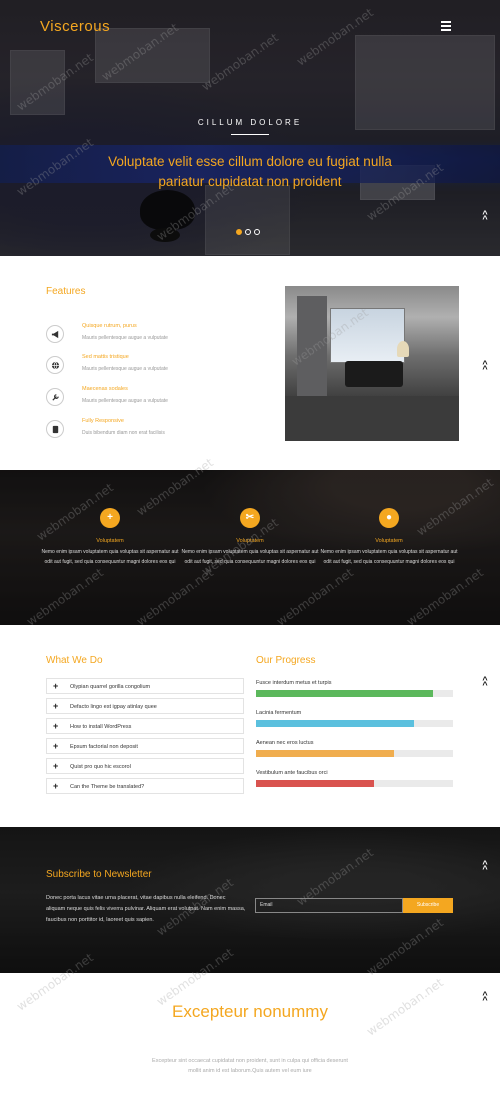  I want to click on wrench-icon, so click(55, 397).